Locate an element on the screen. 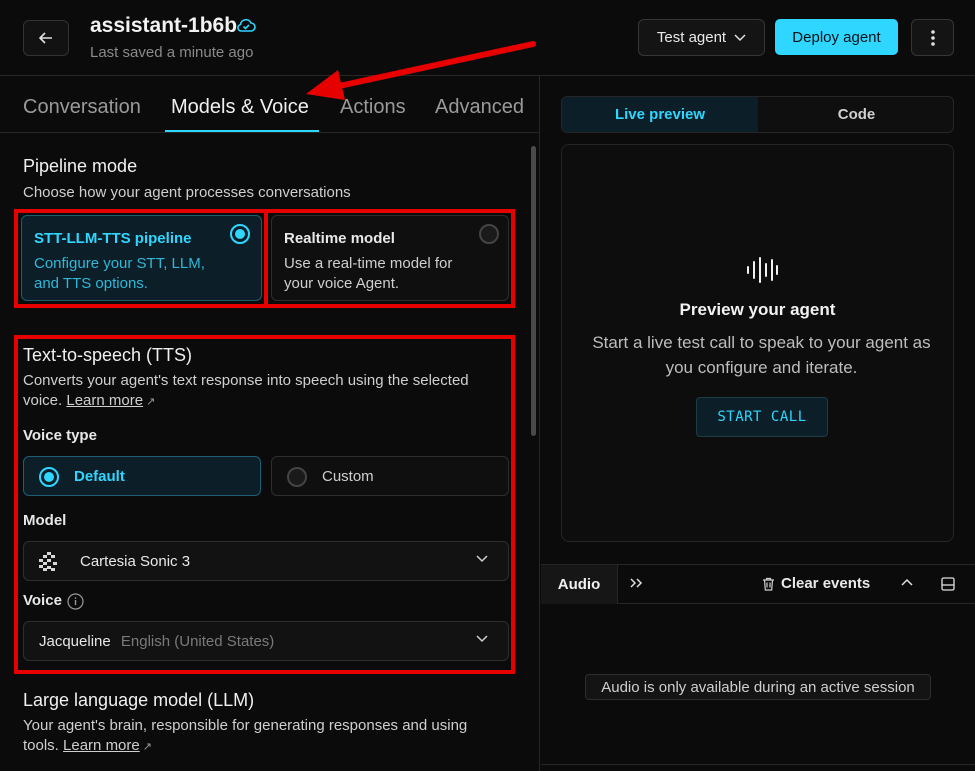 This screenshot has height=771, width=975. test-agent-button: Test agent is located at coordinates (701, 37).